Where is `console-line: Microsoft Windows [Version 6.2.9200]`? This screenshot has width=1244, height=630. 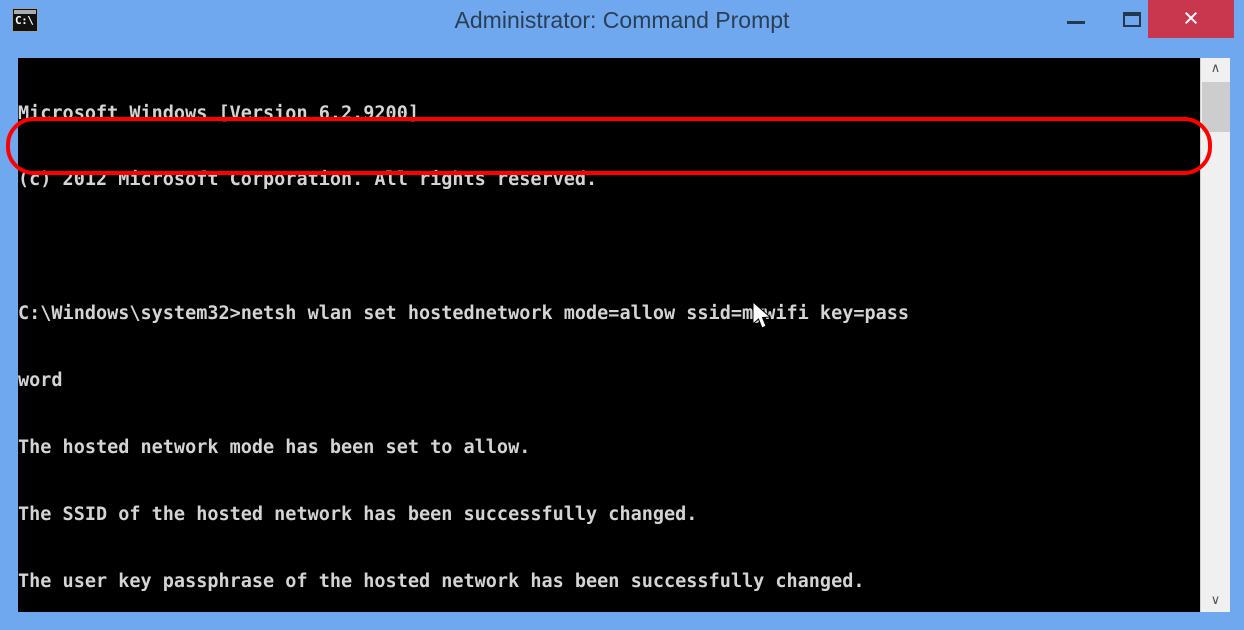
console-line: Microsoft Windows [Version 6.2.9200] is located at coordinates (218, 113).